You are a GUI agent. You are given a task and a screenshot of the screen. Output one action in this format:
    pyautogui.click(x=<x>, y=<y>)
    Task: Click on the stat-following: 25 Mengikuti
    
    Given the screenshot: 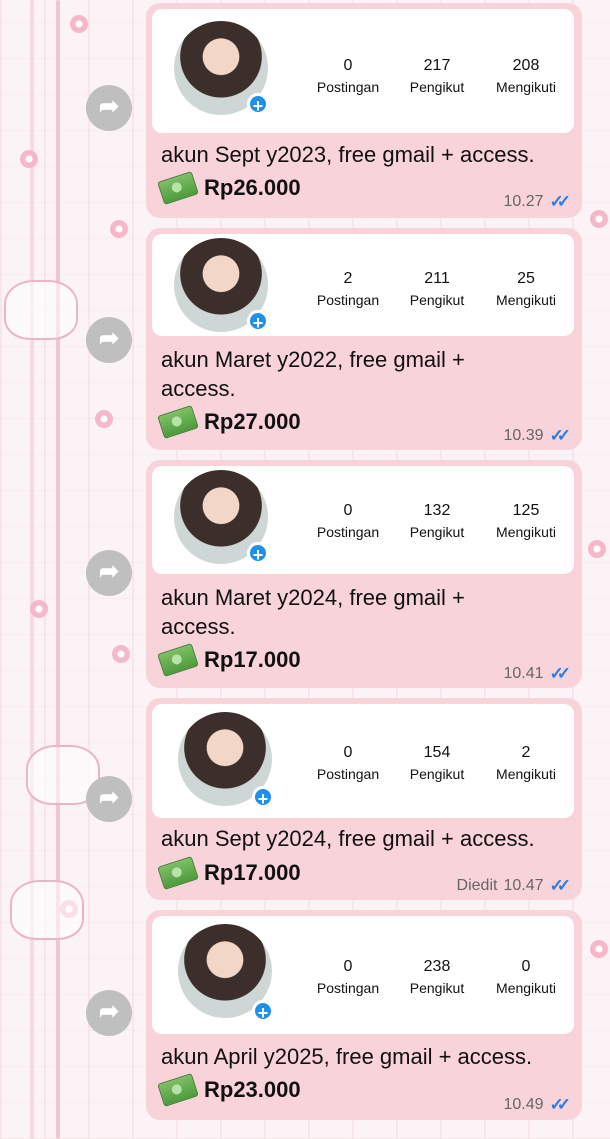 What is the action you would take?
    pyautogui.click(x=526, y=289)
    